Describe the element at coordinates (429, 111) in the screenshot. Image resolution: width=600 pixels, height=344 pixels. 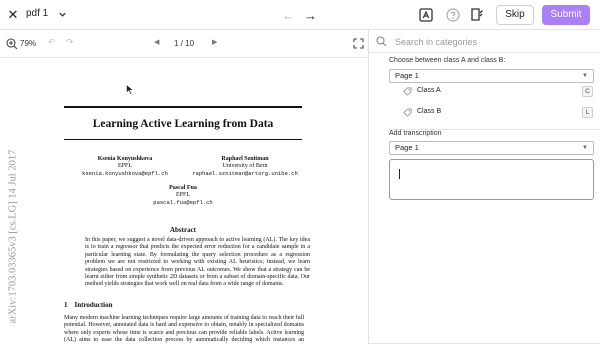
I see `class-option-label: Class B` at that location.